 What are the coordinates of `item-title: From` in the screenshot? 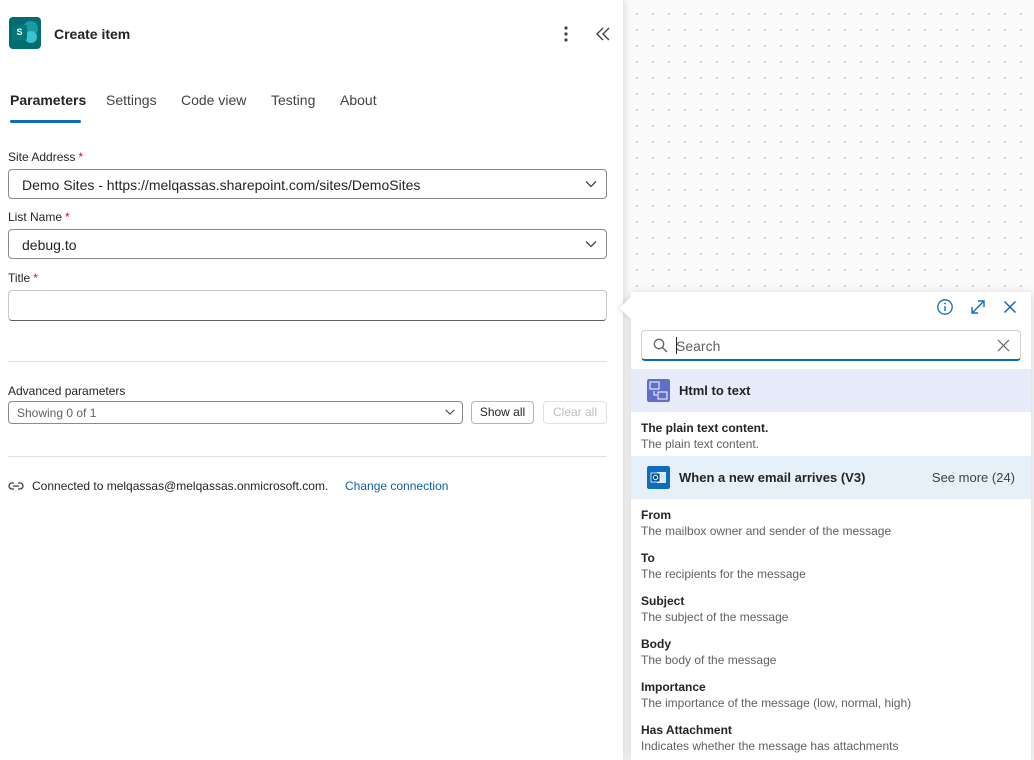 It's located at (656, 515).